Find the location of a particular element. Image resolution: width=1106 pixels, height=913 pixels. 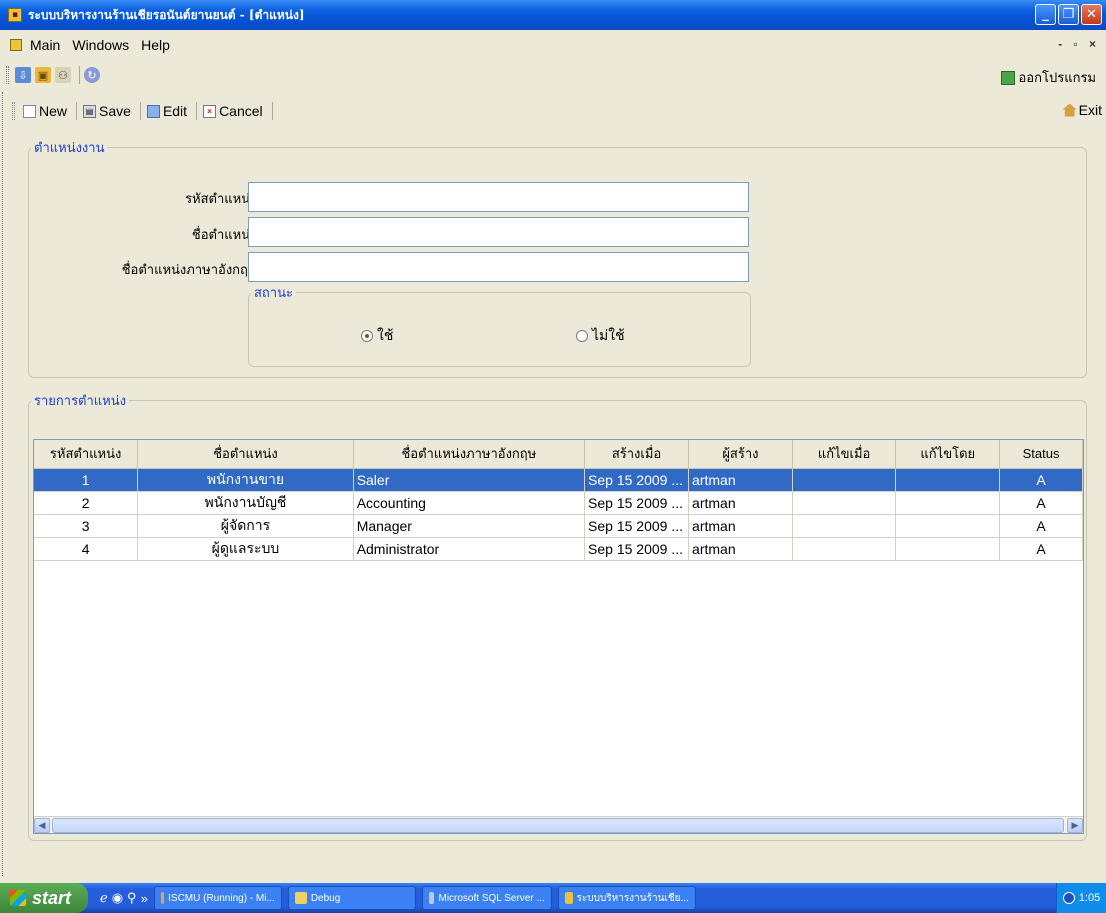

logout-button: ออกโปรแกรม is located at coordinates (1048, 77).